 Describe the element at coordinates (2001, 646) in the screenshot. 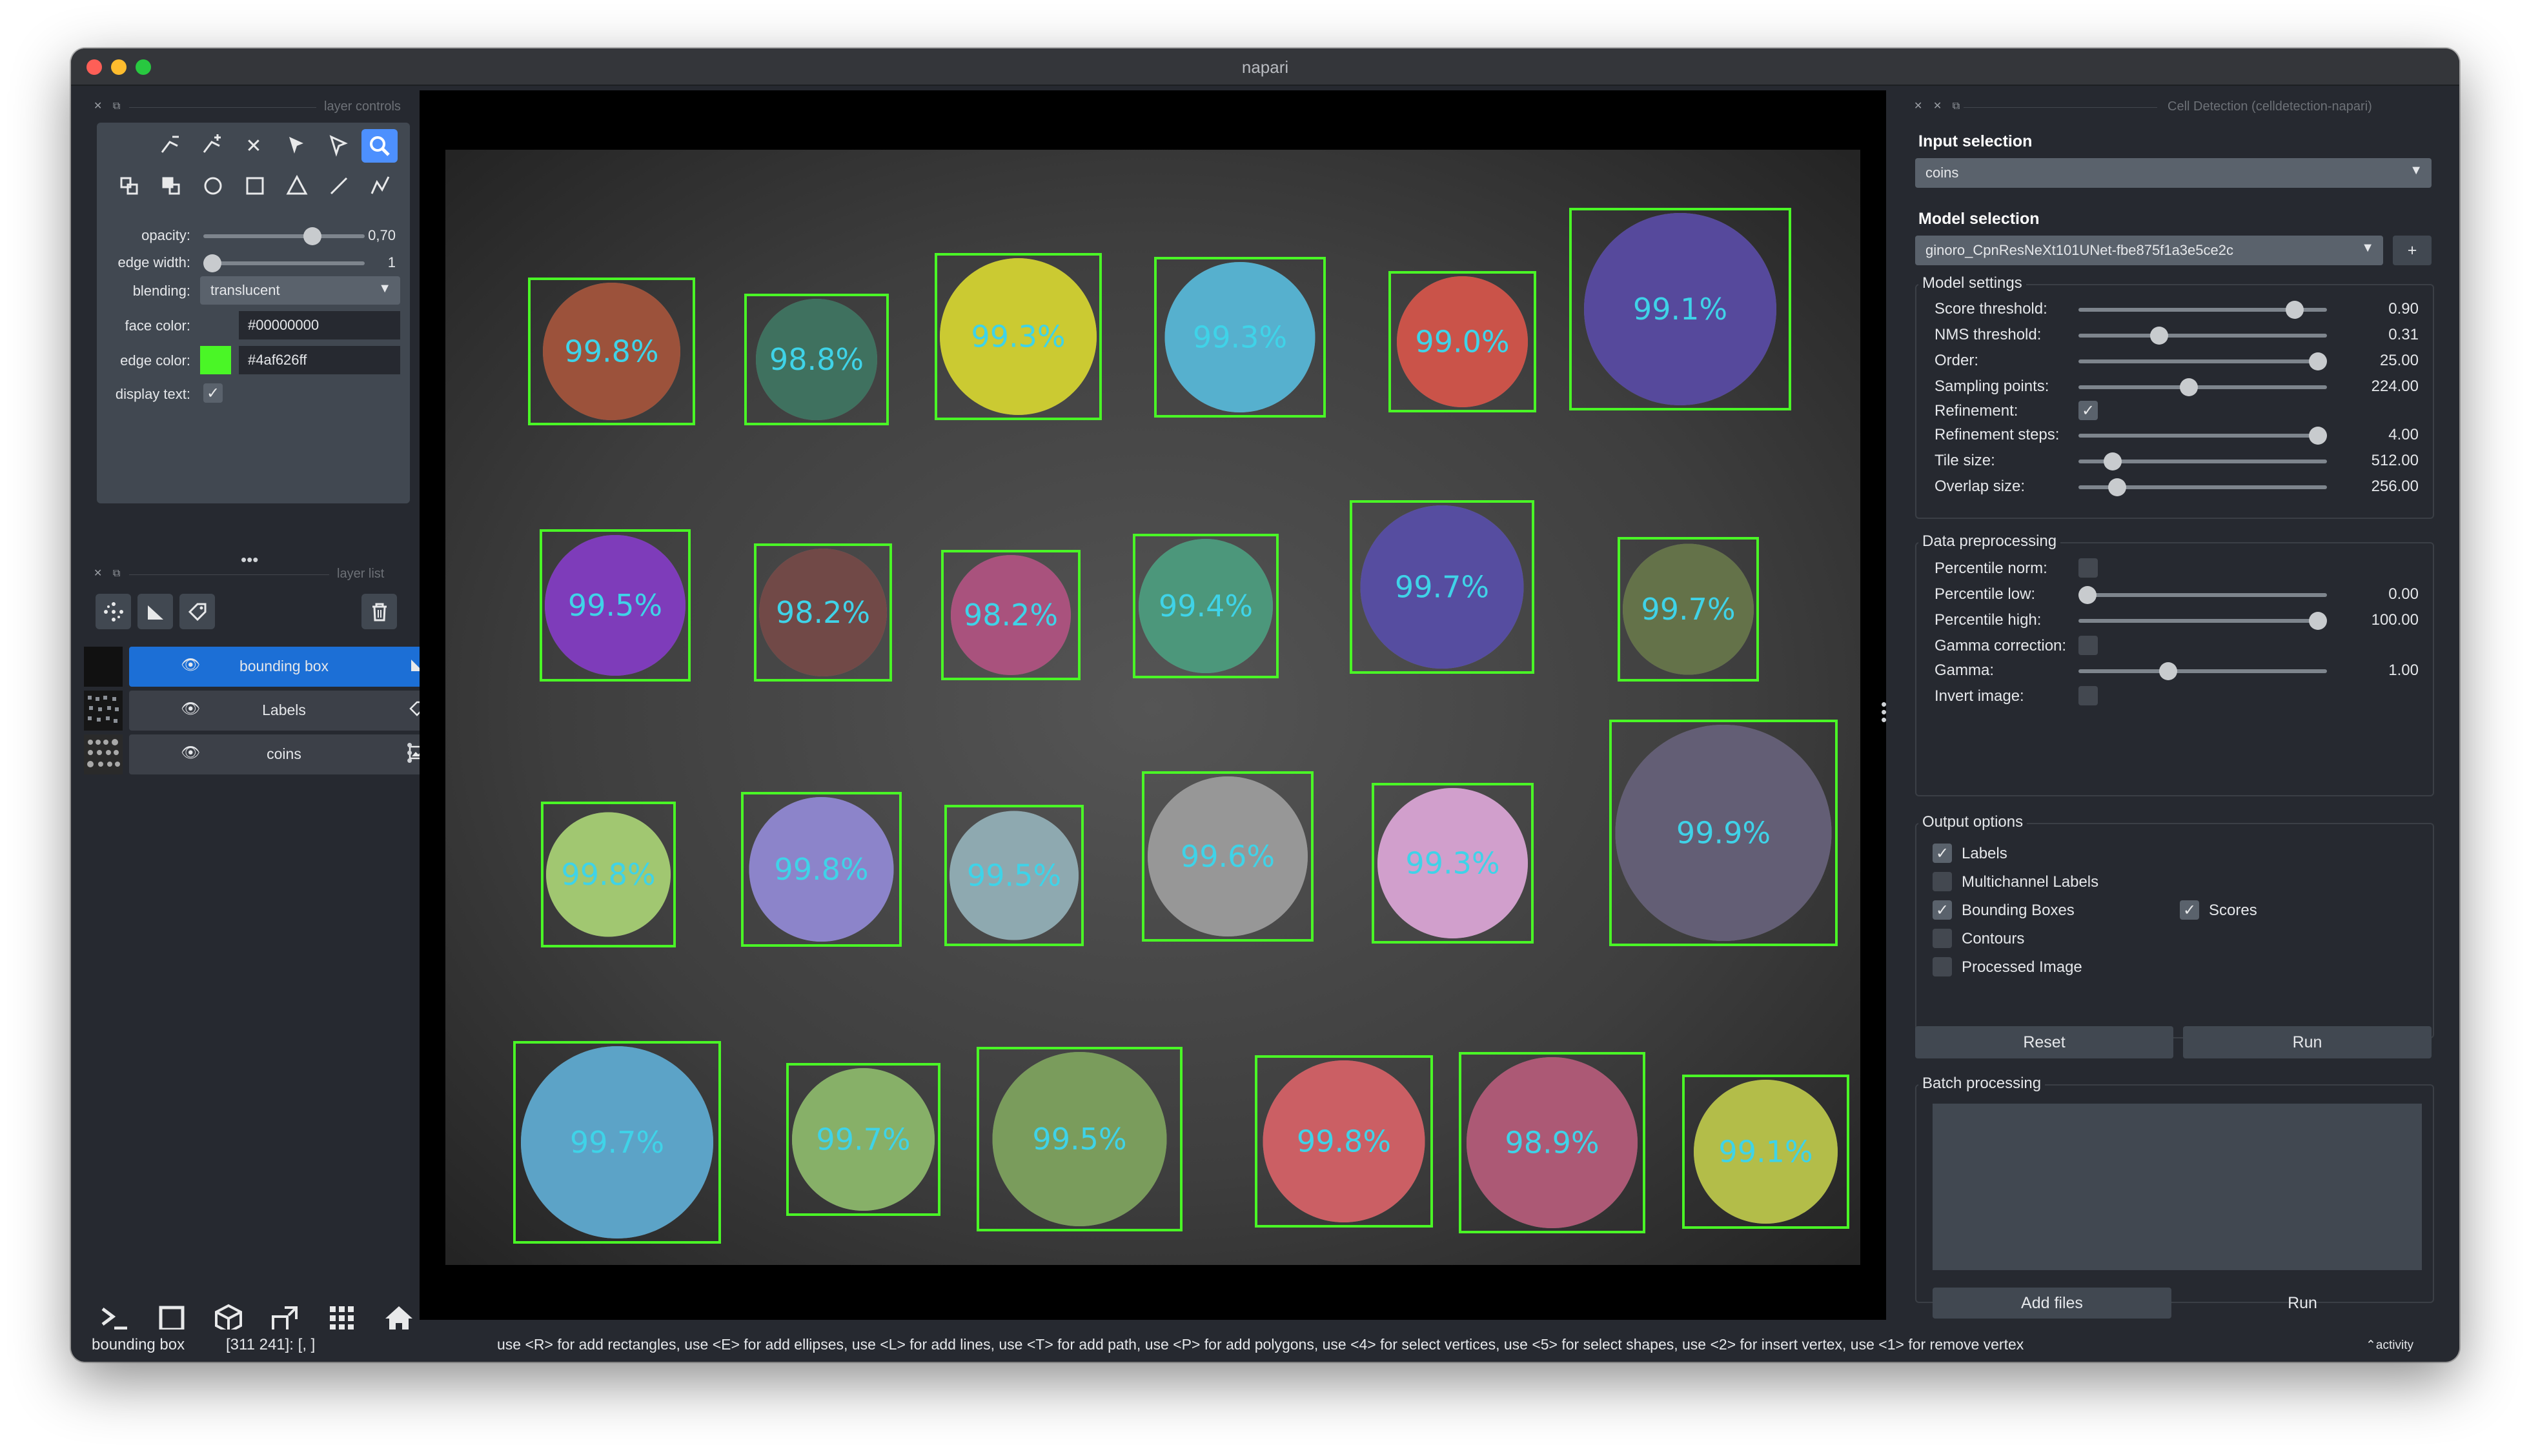

I see `setting-label: Gamma correction:` at that location.